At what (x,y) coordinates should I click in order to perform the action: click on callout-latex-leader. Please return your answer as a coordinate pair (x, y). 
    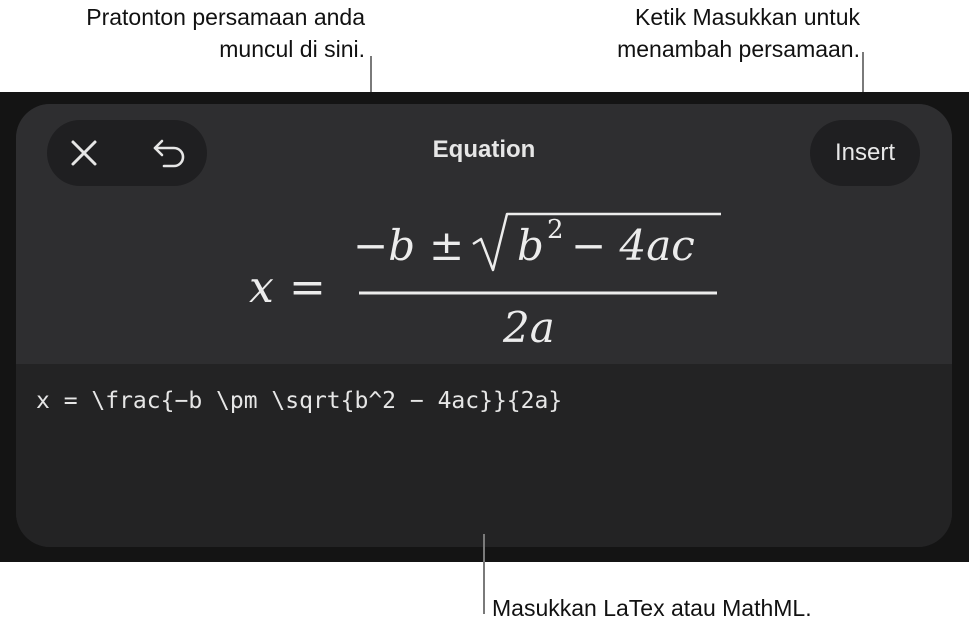
    Looking at the image, I should click on (484, 574).